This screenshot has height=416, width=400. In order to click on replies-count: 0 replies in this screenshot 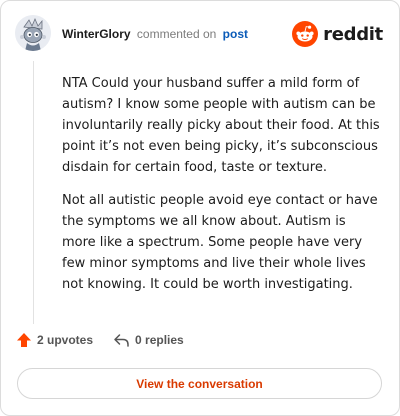, I will do `click(159, 340)`.